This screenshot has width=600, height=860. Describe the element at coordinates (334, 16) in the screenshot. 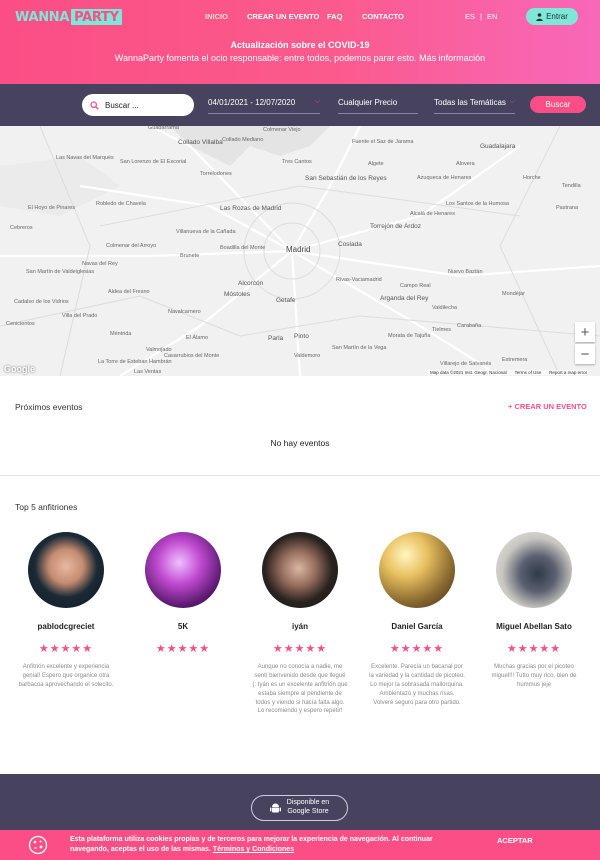

I see `nav-item-faq: FAQ` at that location.